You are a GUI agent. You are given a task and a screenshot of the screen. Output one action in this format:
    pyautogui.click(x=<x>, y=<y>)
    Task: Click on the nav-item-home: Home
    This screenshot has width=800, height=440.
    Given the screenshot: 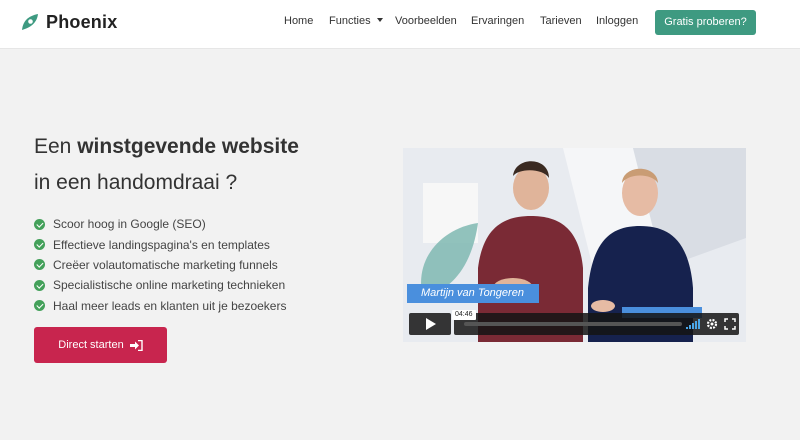 What is the action you would take?
    pyautogui.click(x=298, y=21)
    